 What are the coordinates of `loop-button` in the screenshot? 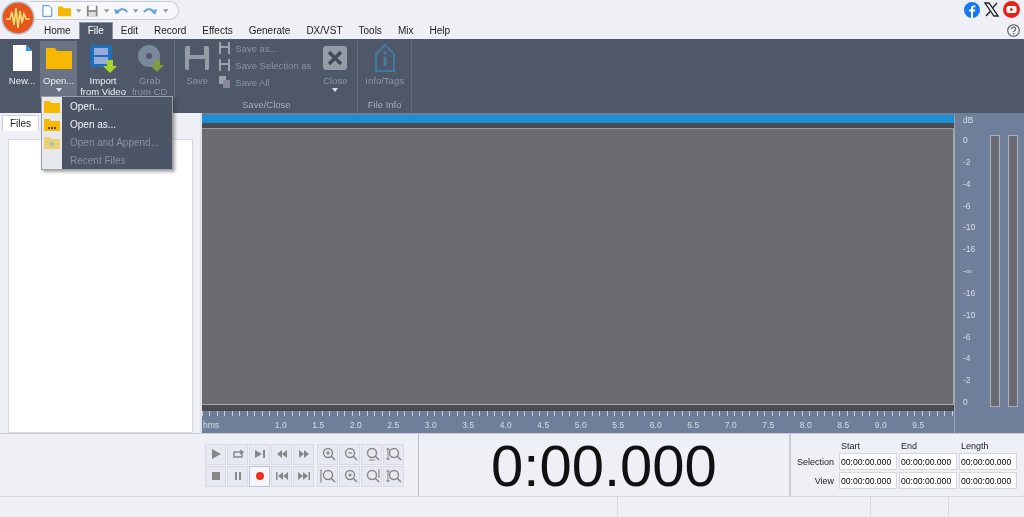 It's located at (237, 454).